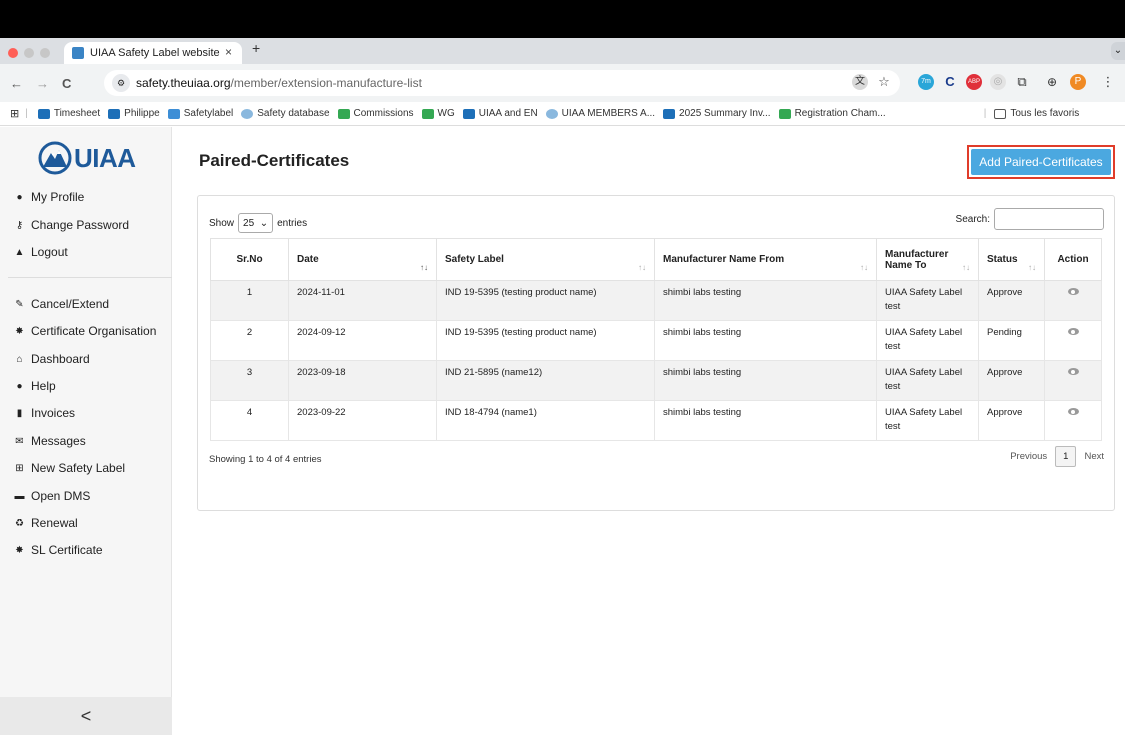 This screenshot has width=1125, height=735. I want to click on bookmark-item: WG, so click(438, 113).